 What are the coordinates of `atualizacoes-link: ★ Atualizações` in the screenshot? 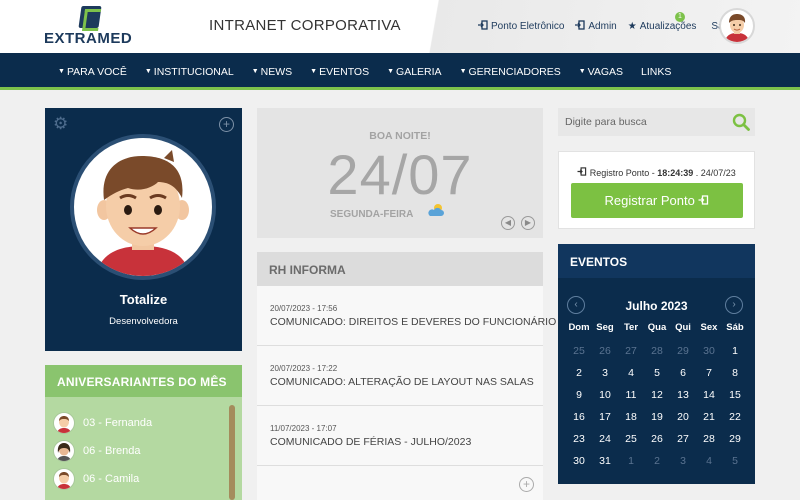 It's located at (662, 26).